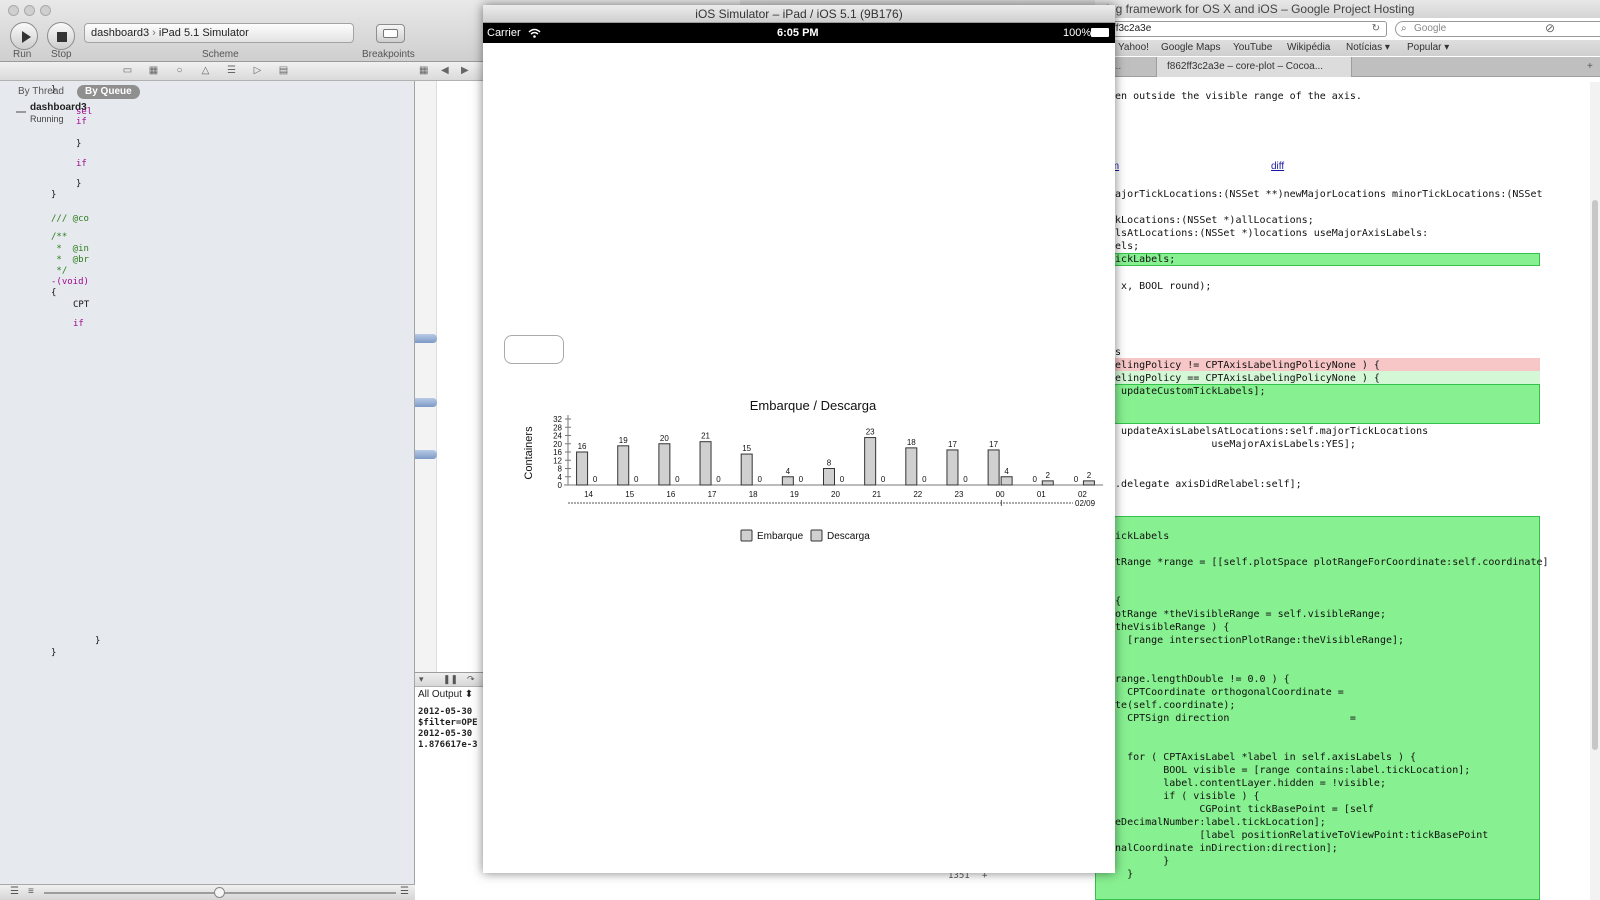  I want to click on run-label: Run, so click(22, 54).